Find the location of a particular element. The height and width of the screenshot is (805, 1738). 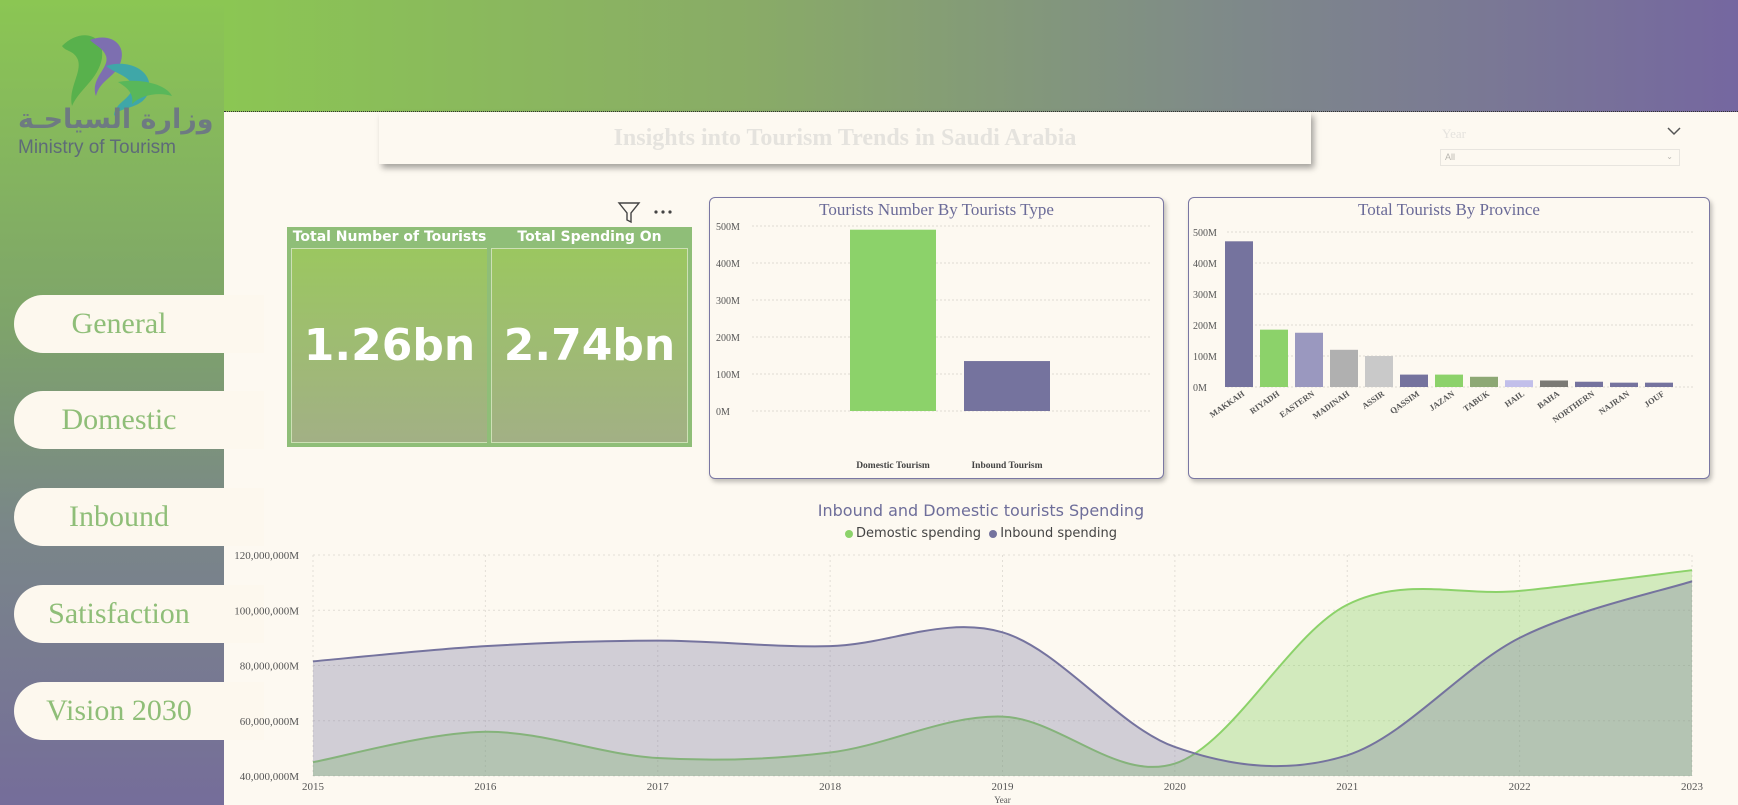

year-slicer-dropdown: All ⌄ is located at coordinates (1560, 157).